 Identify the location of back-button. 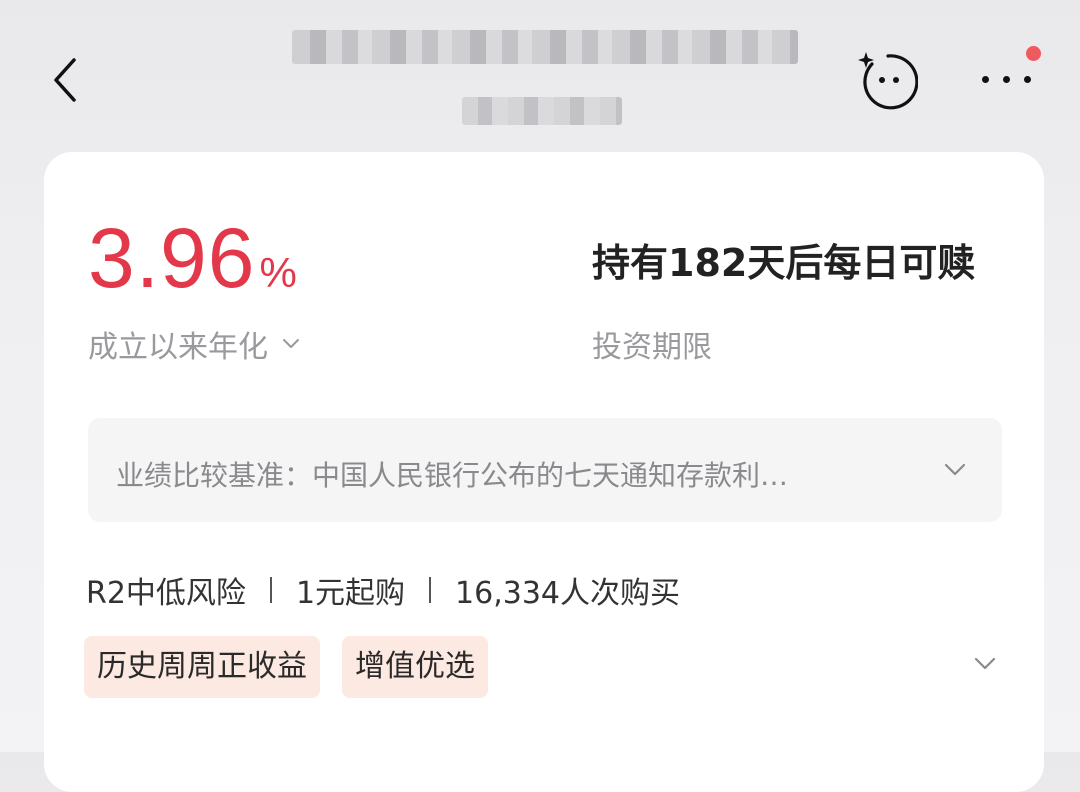
(68, 80).